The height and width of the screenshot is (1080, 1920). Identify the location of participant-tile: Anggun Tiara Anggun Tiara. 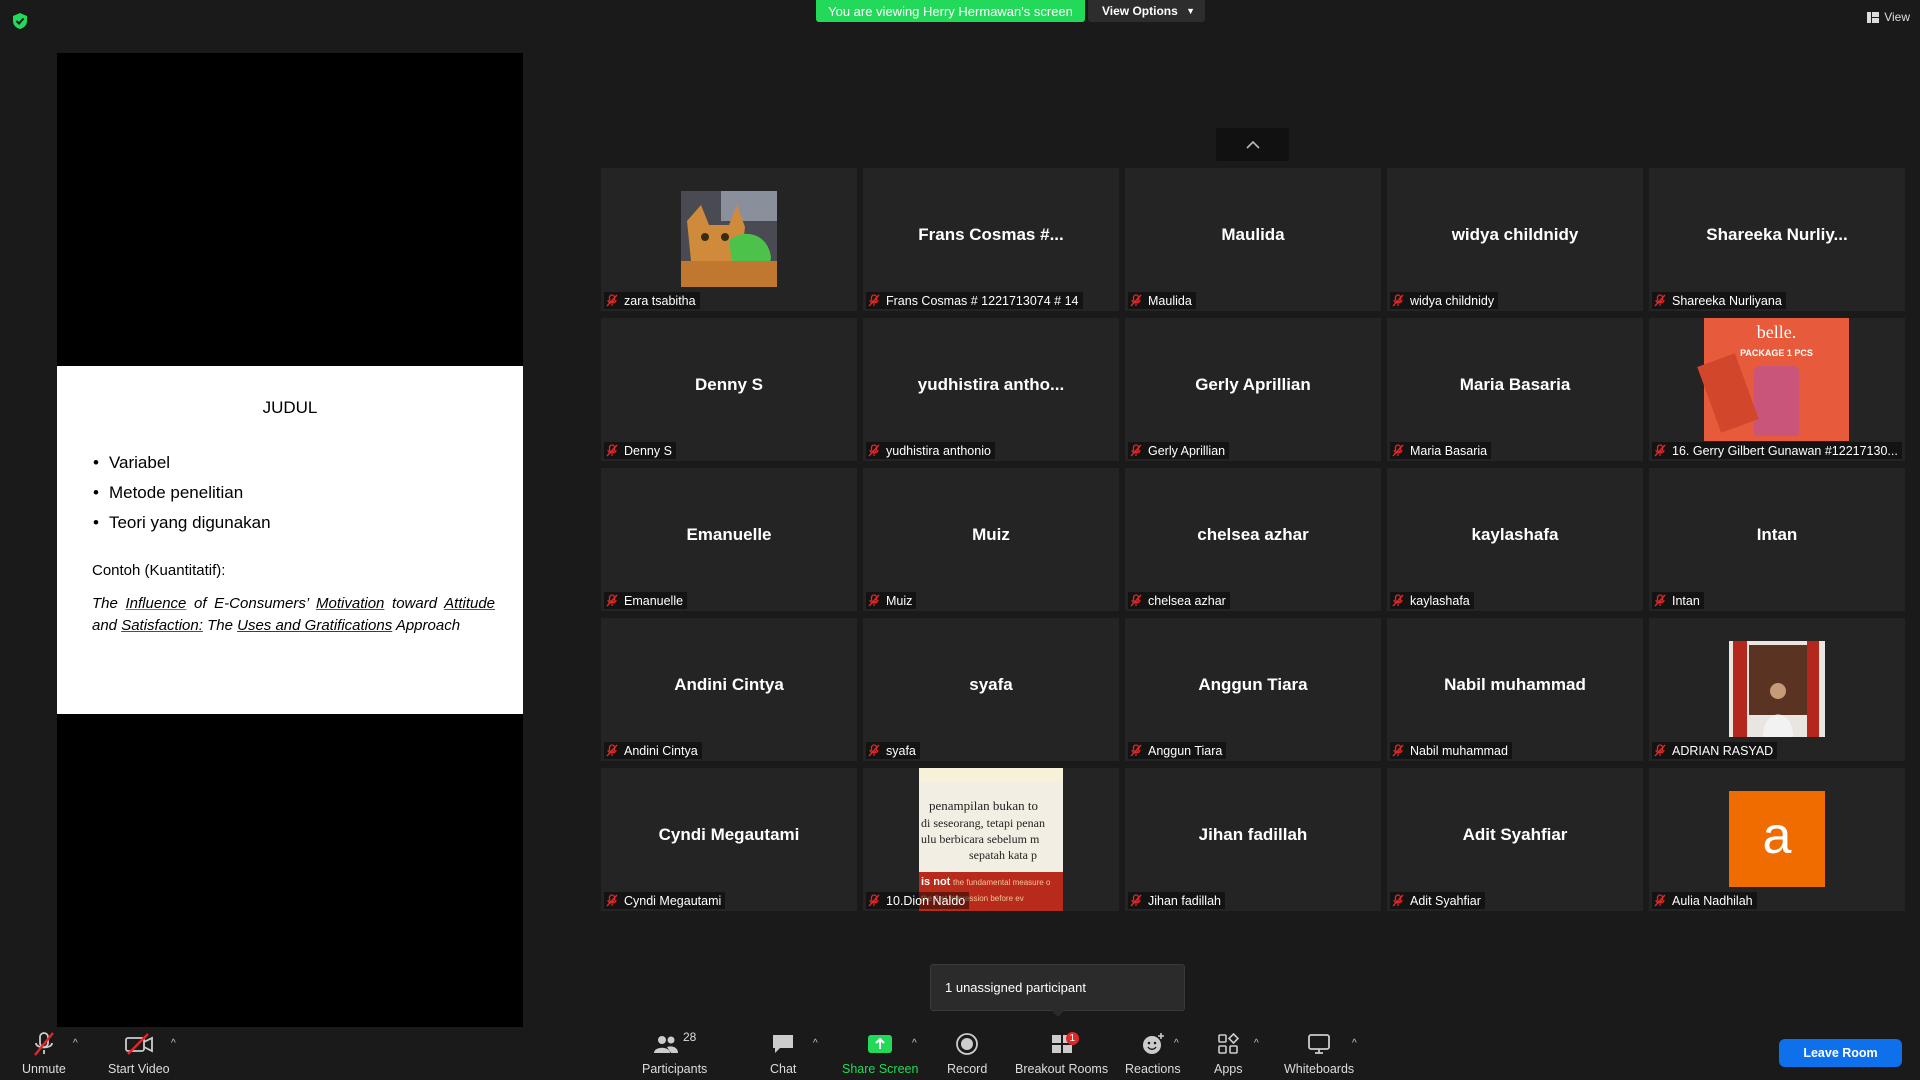
(1253, 689).